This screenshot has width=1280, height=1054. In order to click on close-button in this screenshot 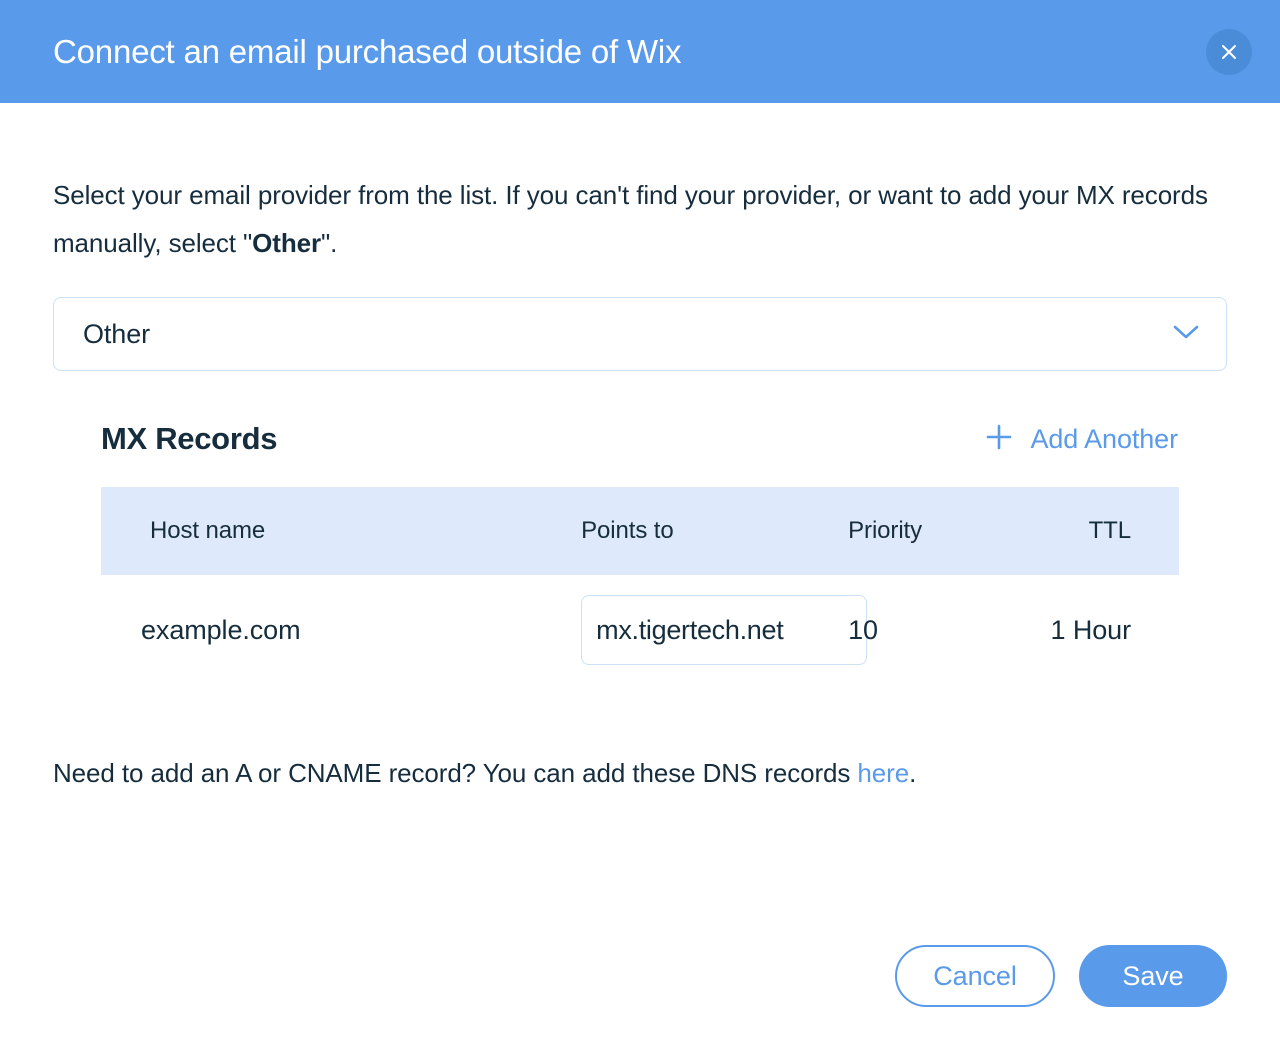, I will do `click(1229, 51)`.